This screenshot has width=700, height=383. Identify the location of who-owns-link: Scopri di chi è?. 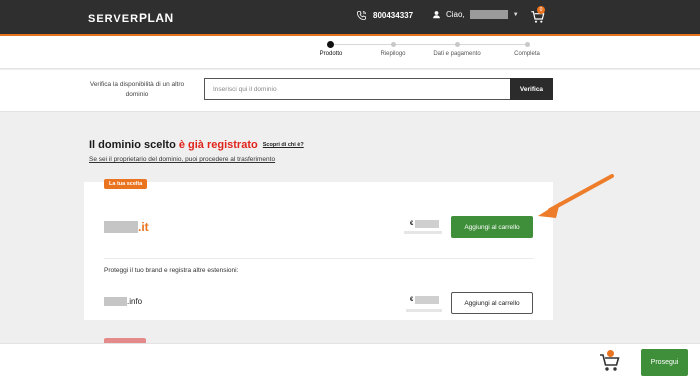
(283, 145).